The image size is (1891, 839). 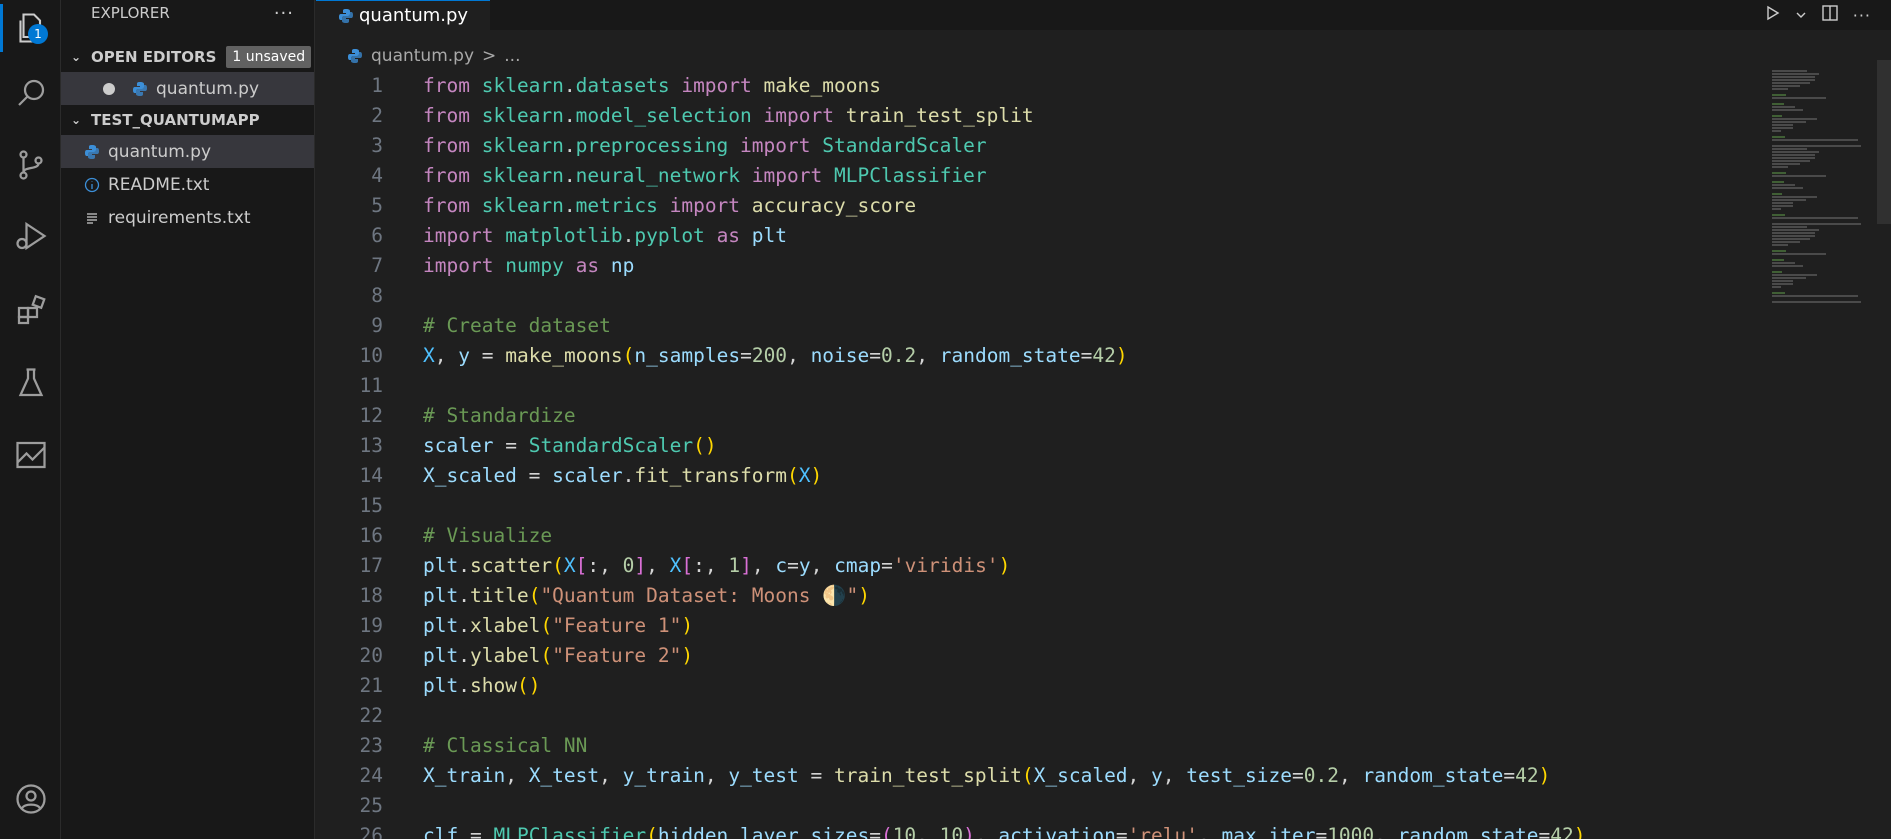 What do you see at coordinates (30, 383) in the screenshot?
I see `testing-icon` at bounding box center [30, 383].